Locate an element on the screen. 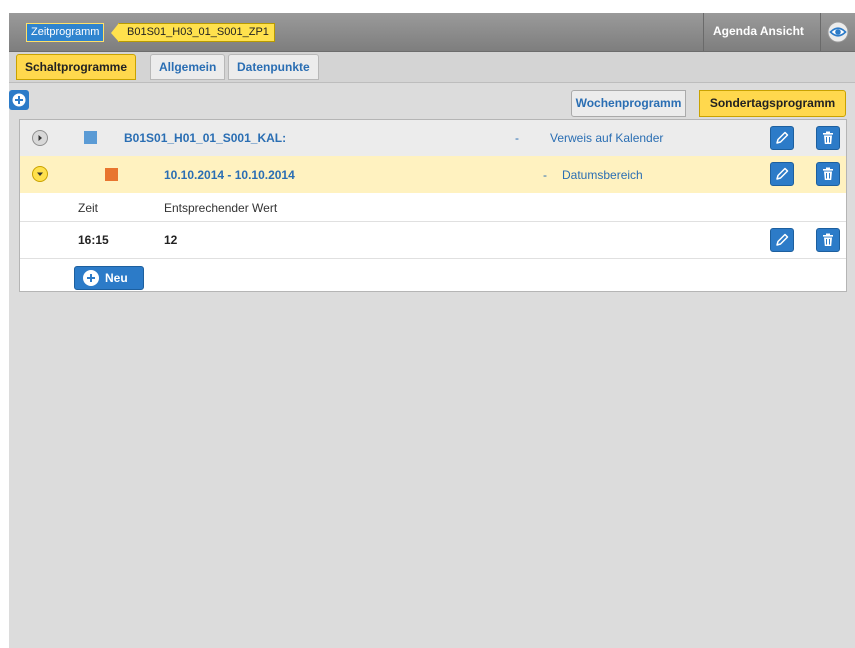 The height and width of the screenshot is (648, 855). delete-value-button is located at coordinates (828, 240).